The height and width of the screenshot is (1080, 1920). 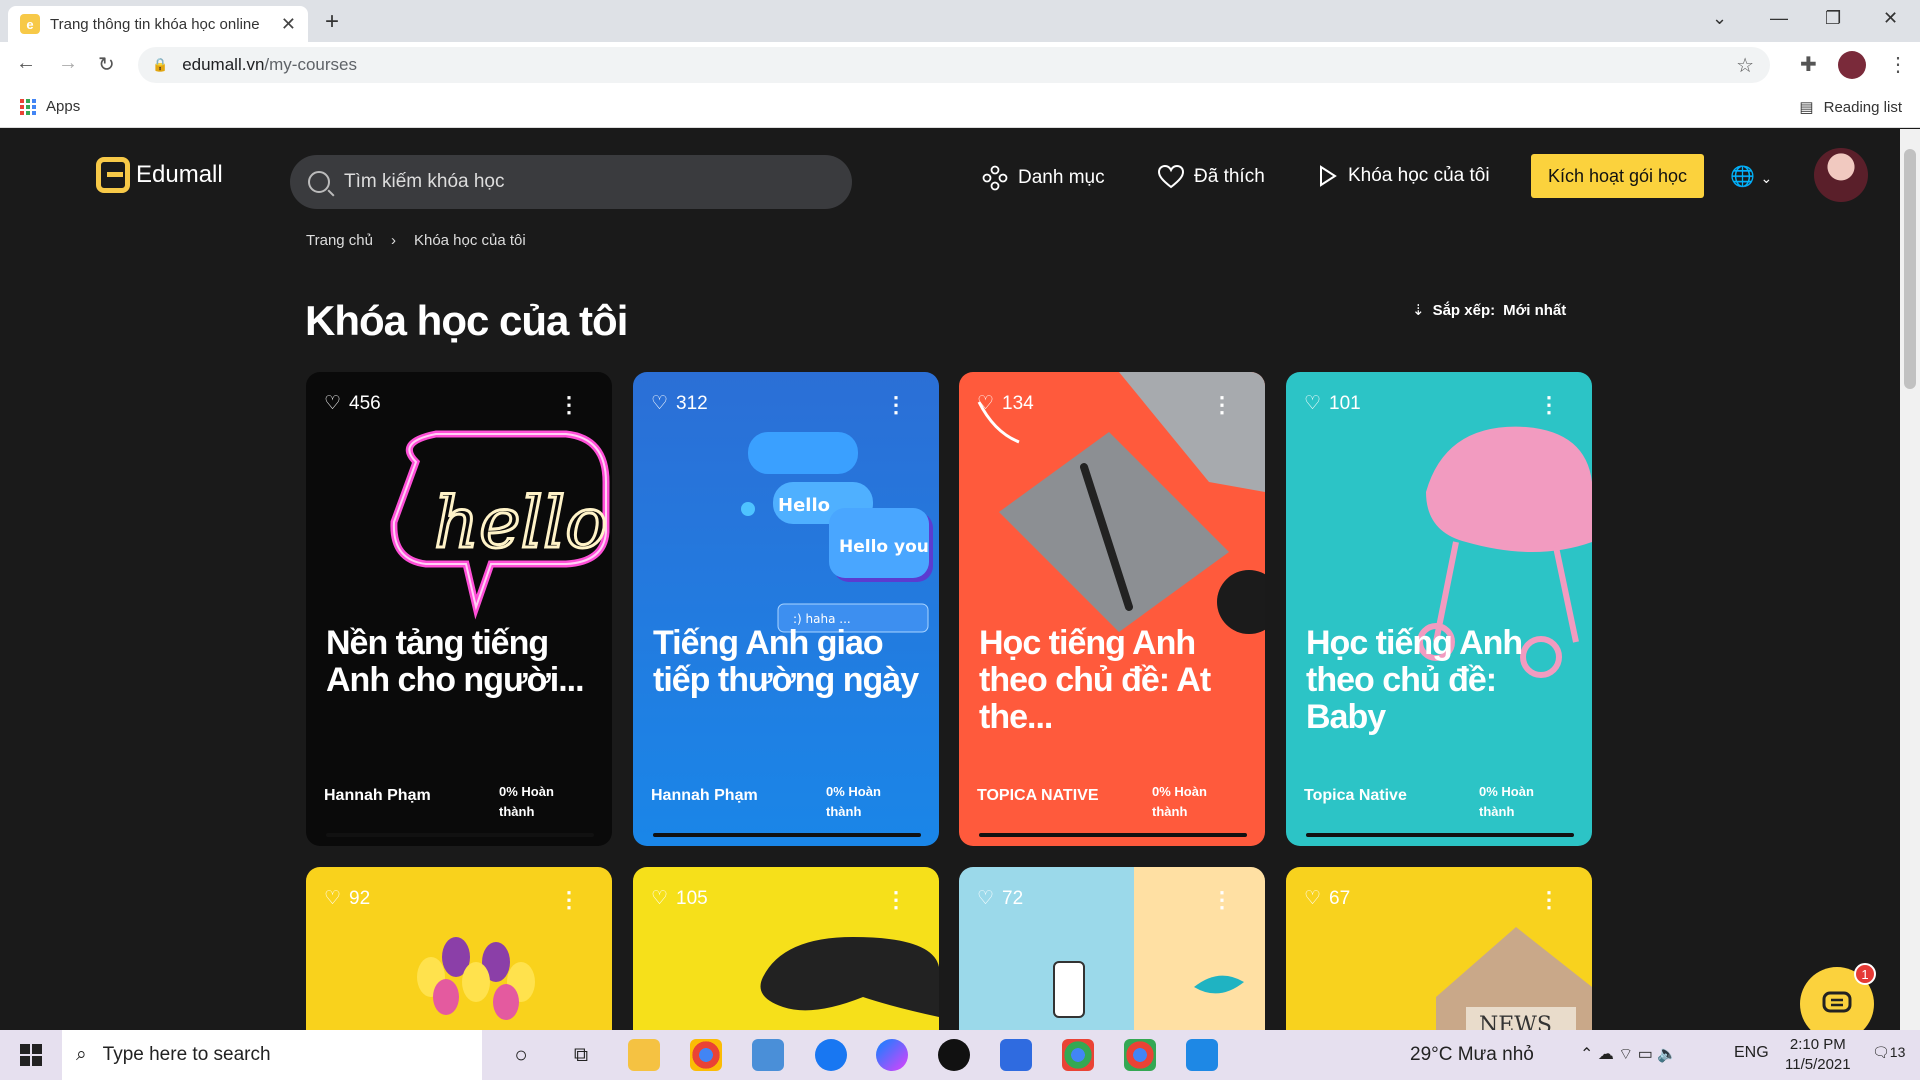 I want to click on weather-widget: 29°C Mưa nhỏ, so click(x=1472, y=1055).